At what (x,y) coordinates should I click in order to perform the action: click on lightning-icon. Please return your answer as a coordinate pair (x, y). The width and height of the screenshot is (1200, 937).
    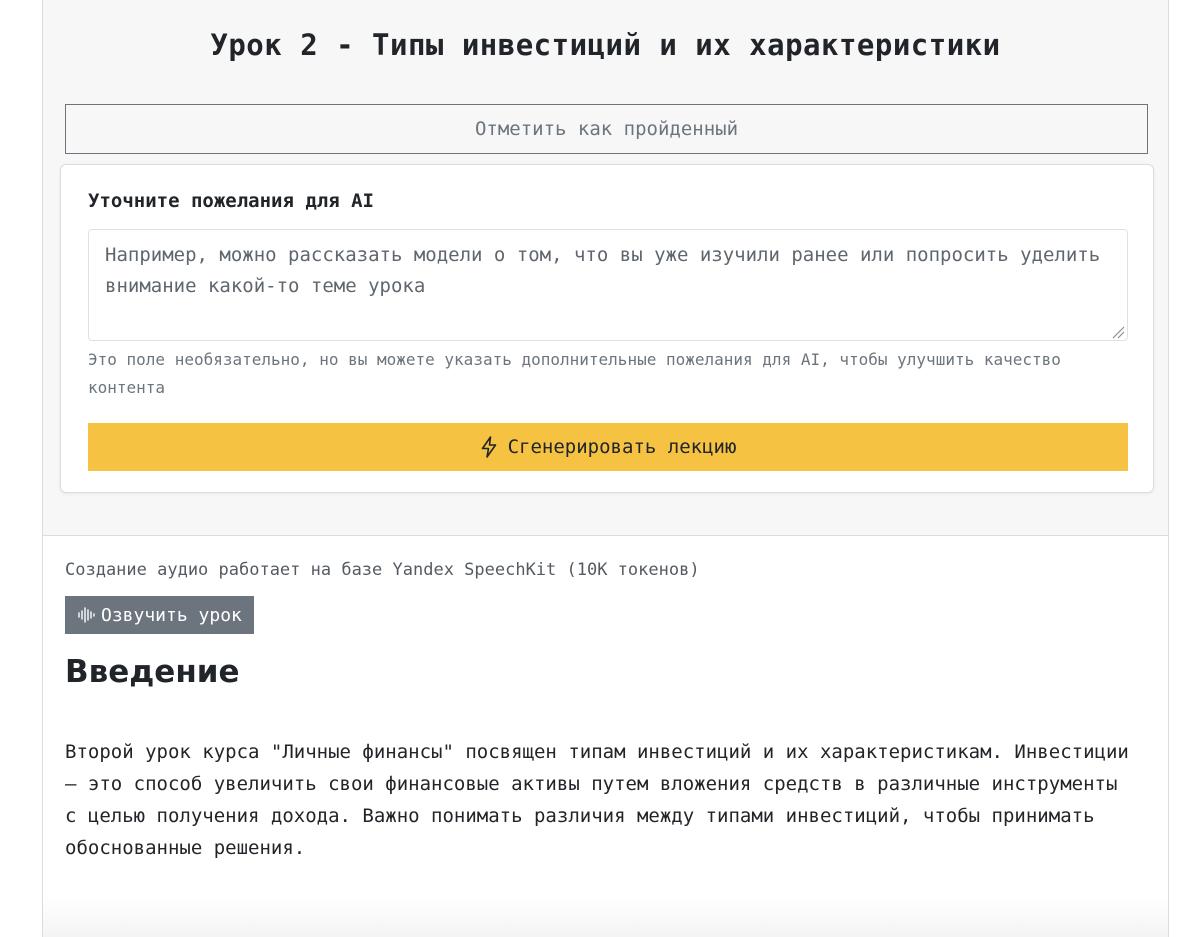
    Looking at the image, I should click on (488, 447).